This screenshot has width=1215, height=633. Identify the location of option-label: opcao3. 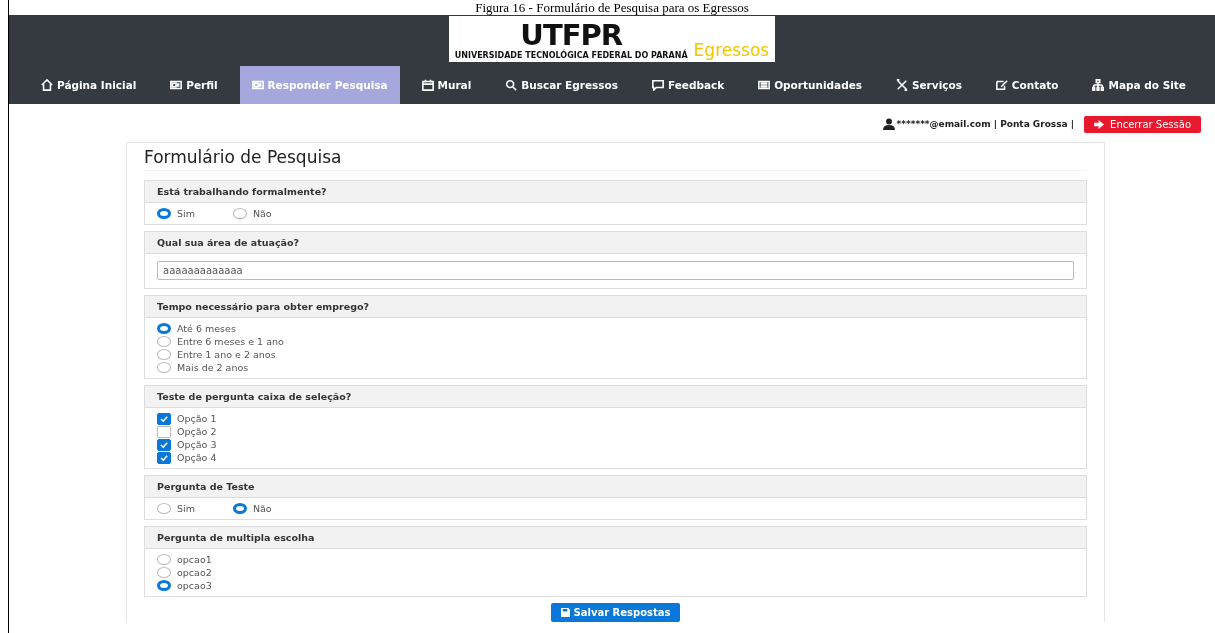
(194, 585).